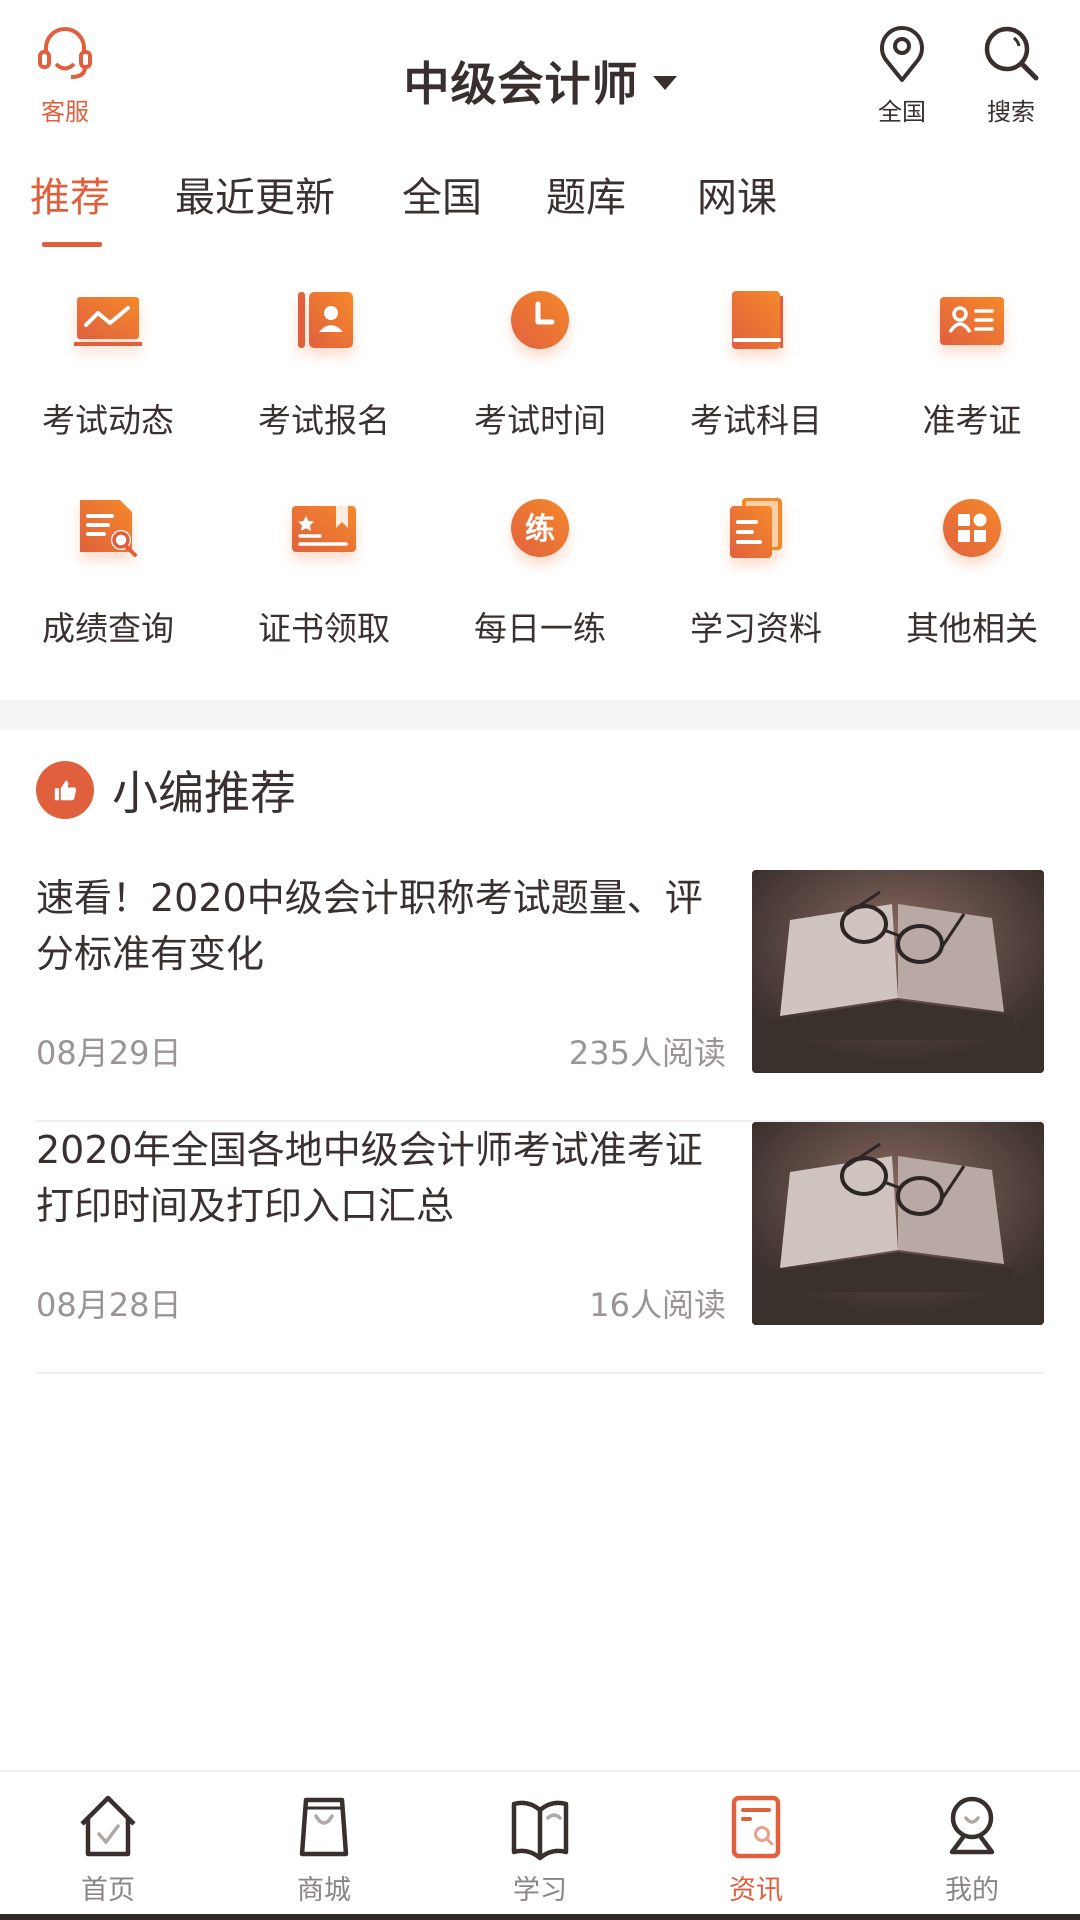  Describe the element at coordinates (324, 628) in the screenshot. I see `grid-label: 证书领取` at that location.